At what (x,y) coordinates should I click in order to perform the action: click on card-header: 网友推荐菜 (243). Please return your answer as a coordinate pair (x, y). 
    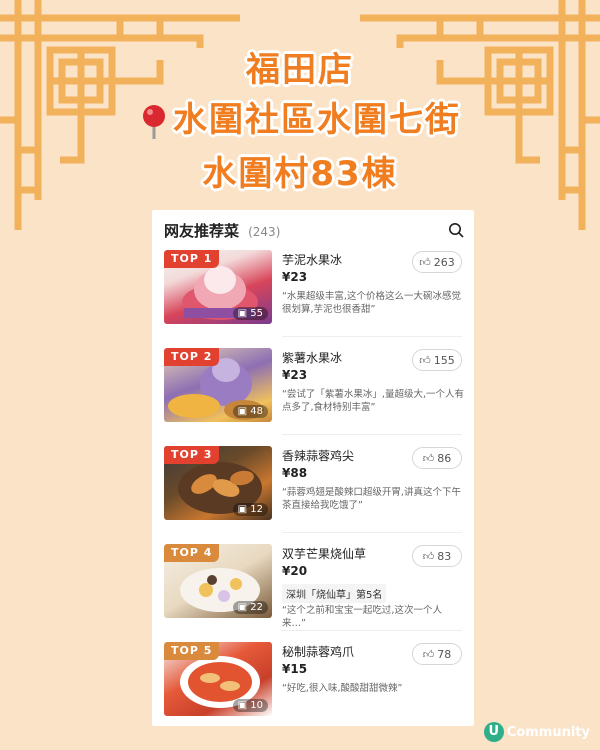
    Looking at the image, I should click on (314, 234).